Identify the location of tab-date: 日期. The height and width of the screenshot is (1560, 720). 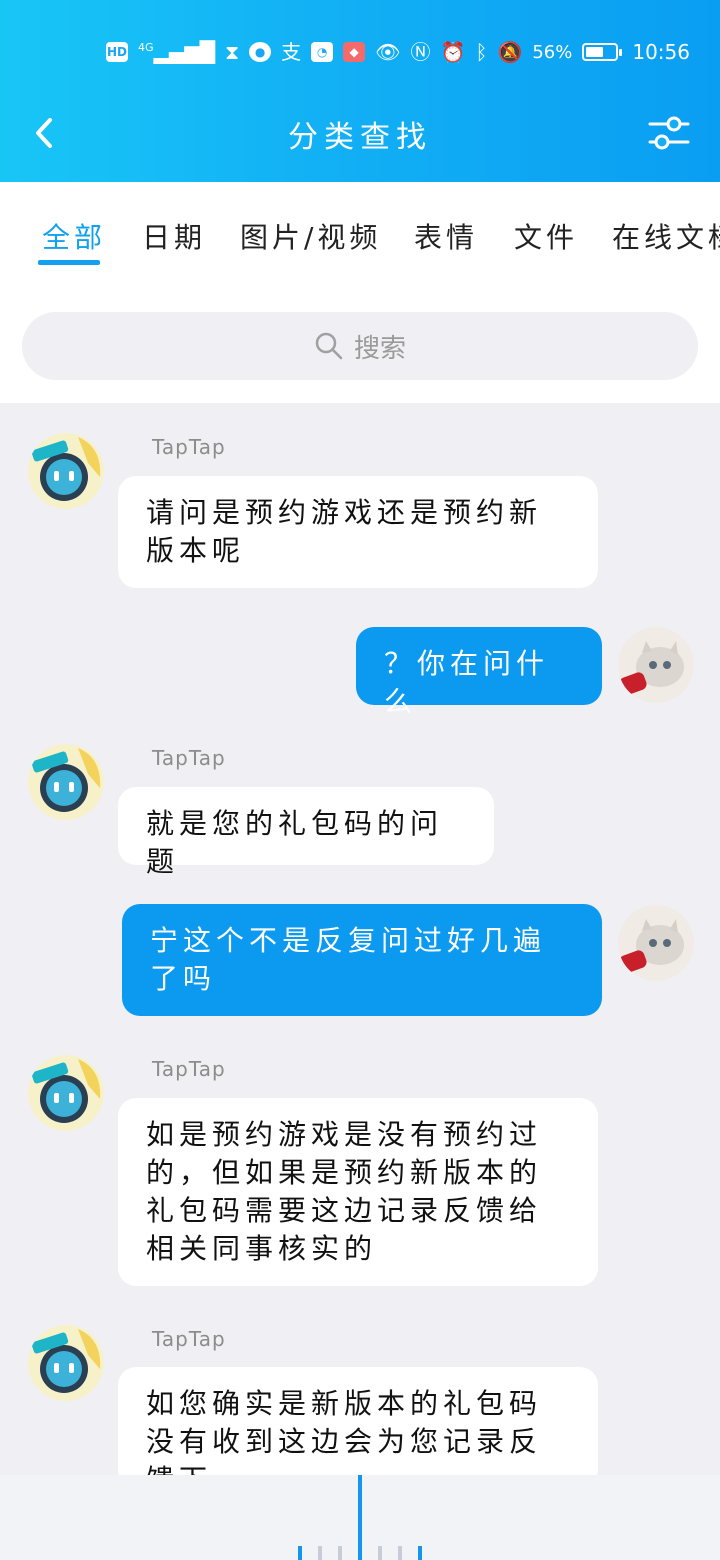
(174, 236).